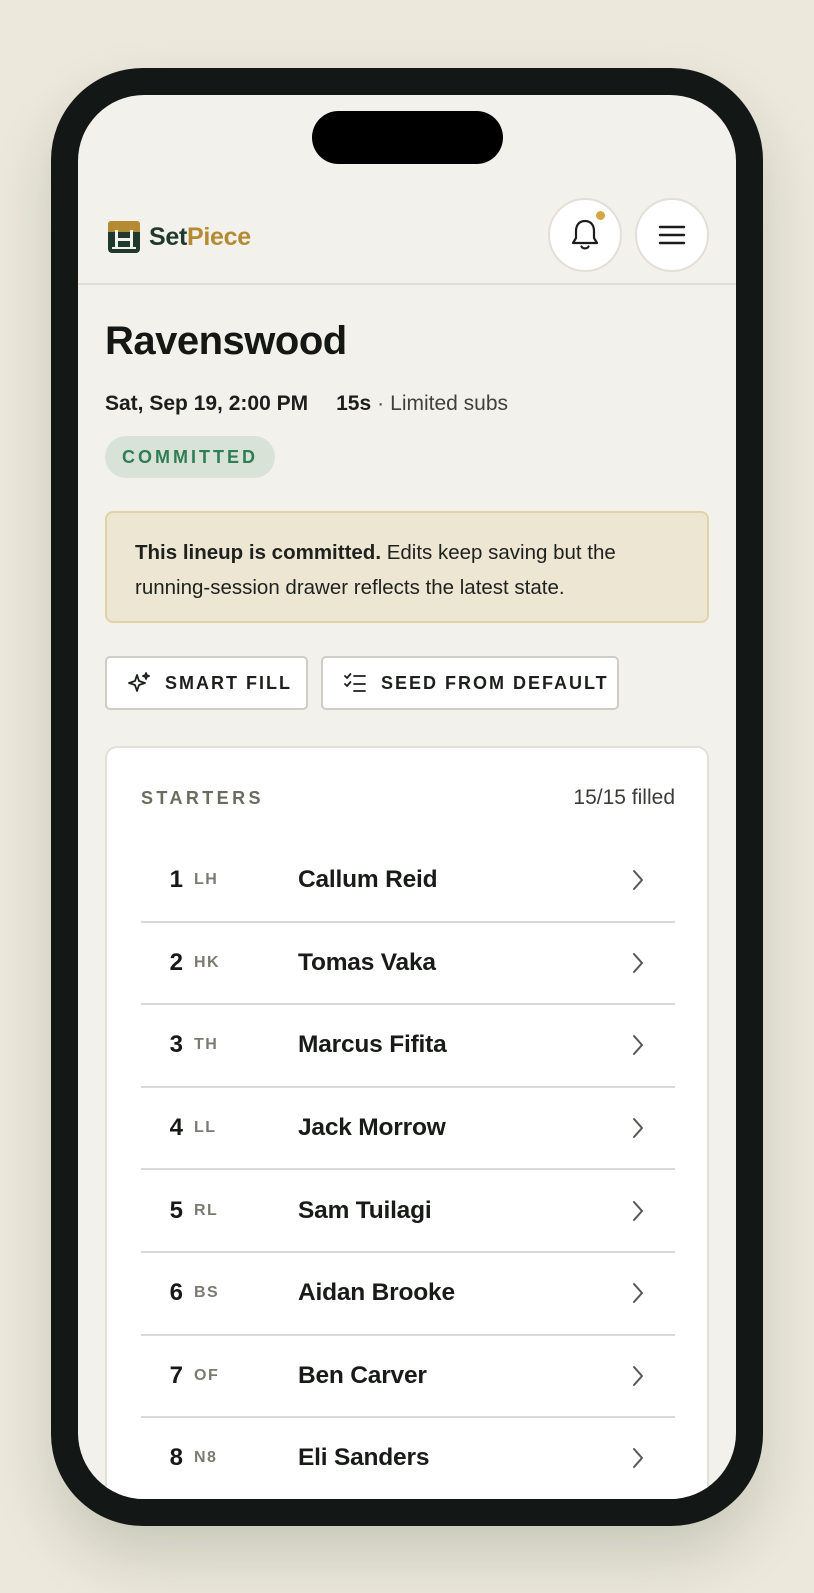  Describe the element at coordinates (355, 682) in the screenshot. I see `checklist-icon` at that location.